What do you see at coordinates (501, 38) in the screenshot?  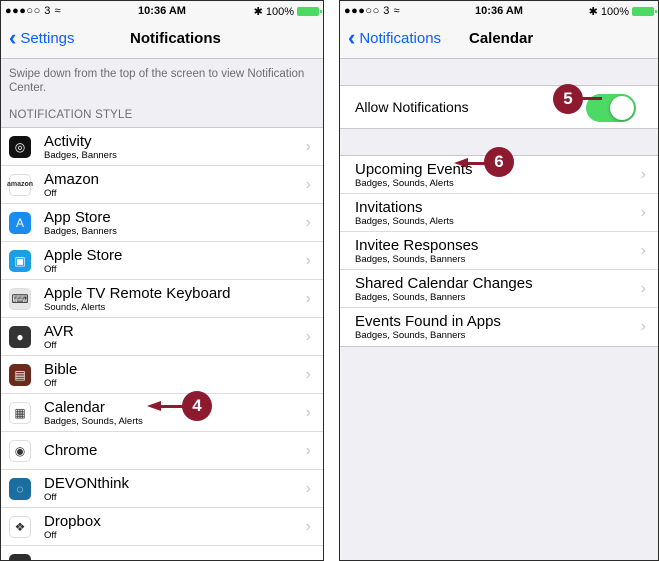 I see `page-title: Calendar` at bounding box center [501, 38].